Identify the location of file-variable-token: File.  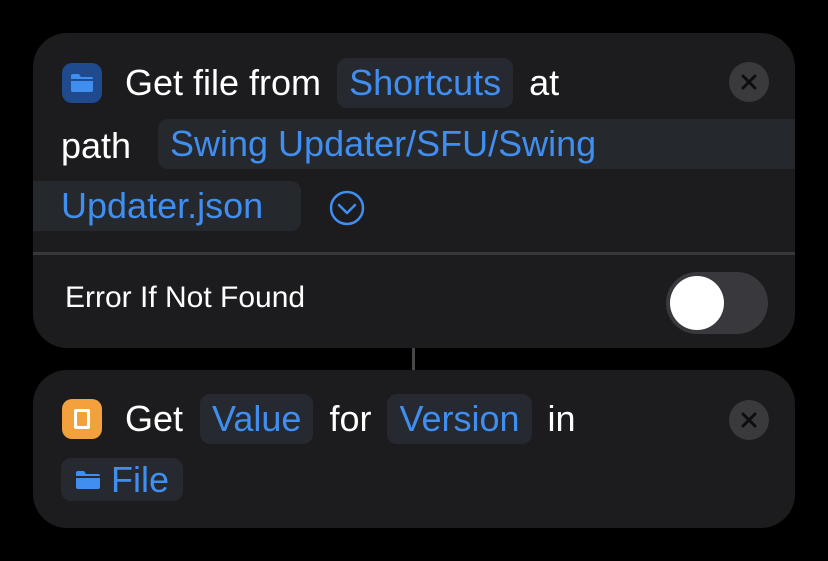
(122, 479).